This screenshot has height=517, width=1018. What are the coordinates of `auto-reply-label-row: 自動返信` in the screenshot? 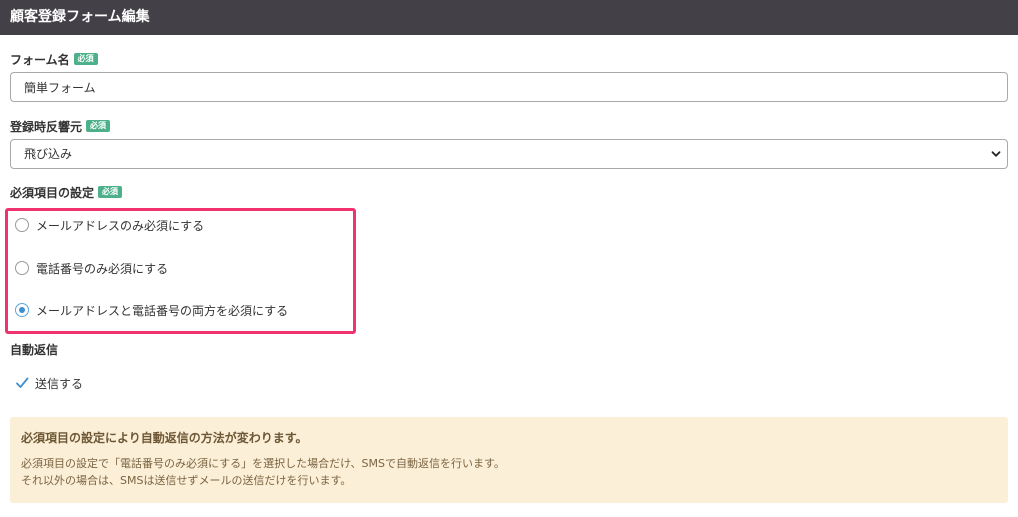 It's located at (34, 349).